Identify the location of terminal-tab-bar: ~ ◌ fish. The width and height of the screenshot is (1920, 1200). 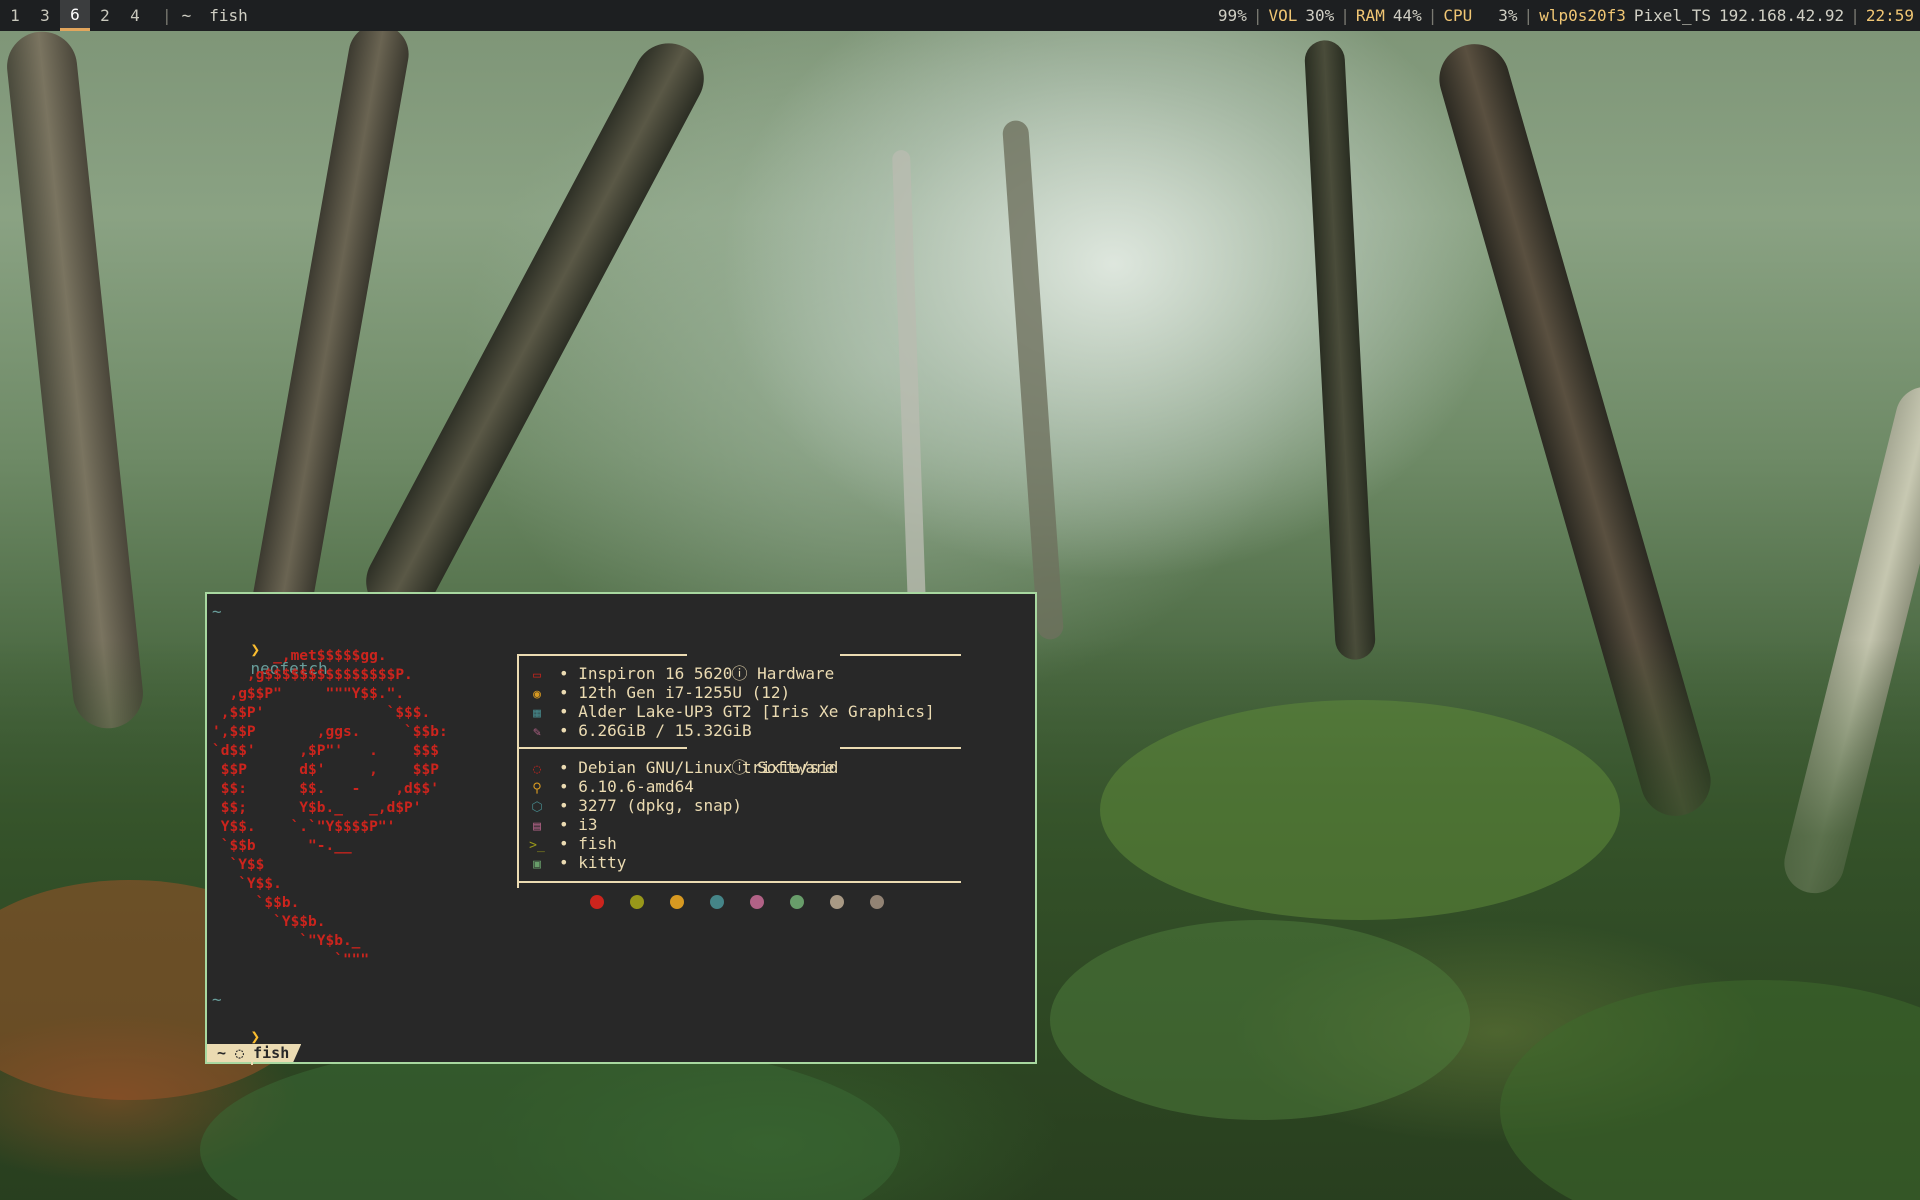
(254, 1053).